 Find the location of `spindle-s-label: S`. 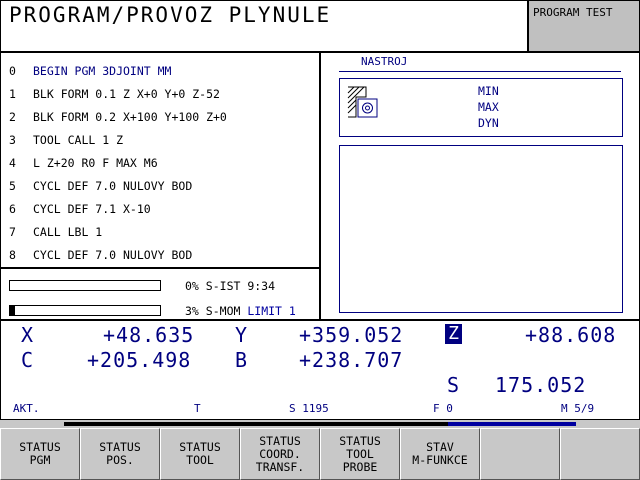

spindle-s-label: S is located at coordinates (454, 385).